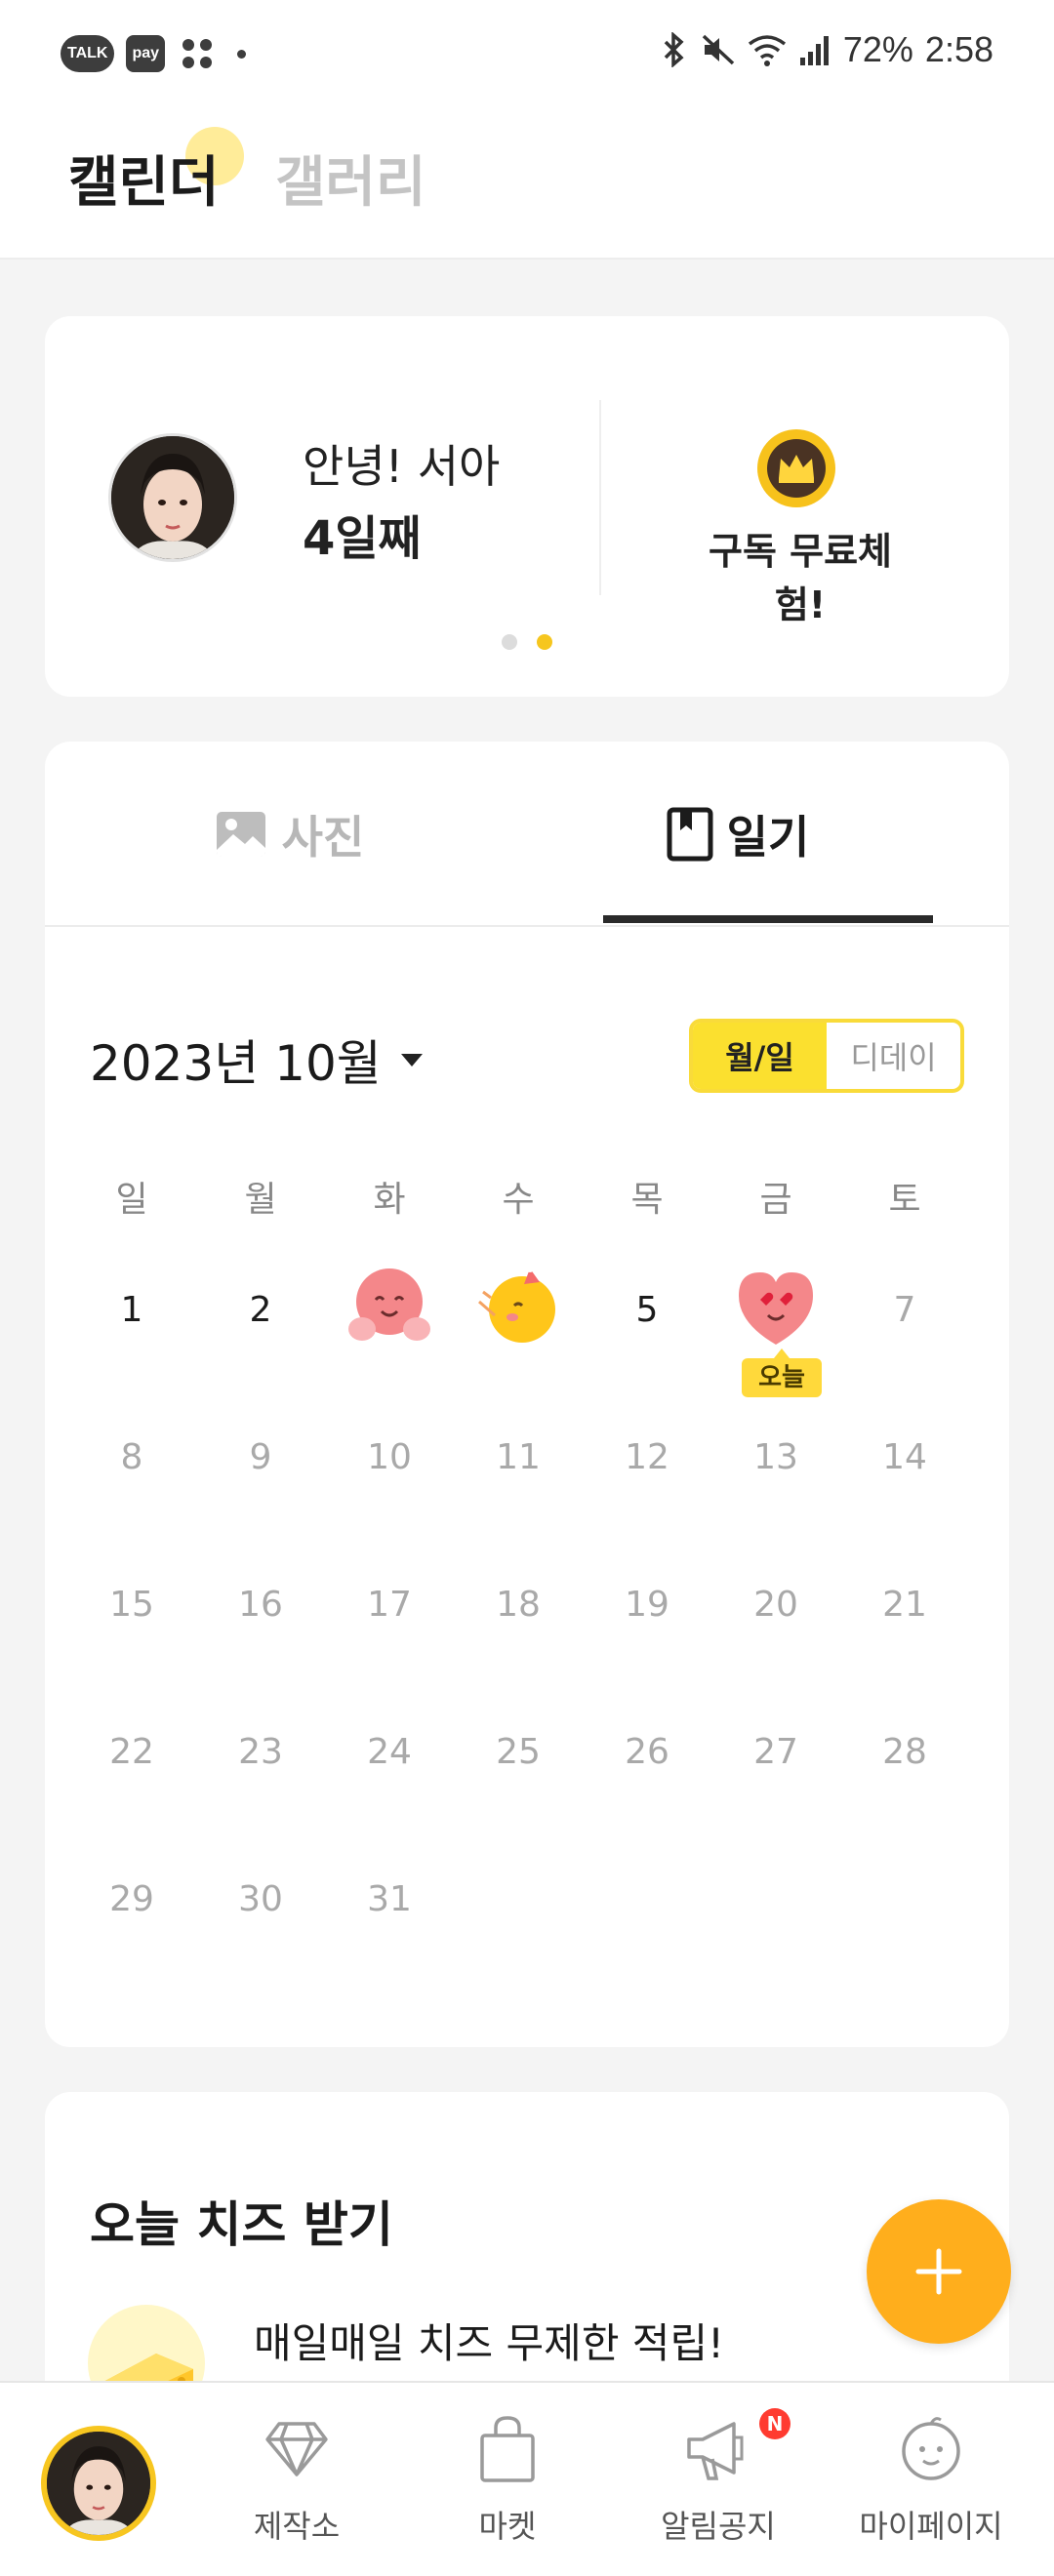 This screenshot has height=2576, width=1054. Describe the element at coordinates (737, 834) in the screenshot. I see `tab-diary: 일기` at that location.